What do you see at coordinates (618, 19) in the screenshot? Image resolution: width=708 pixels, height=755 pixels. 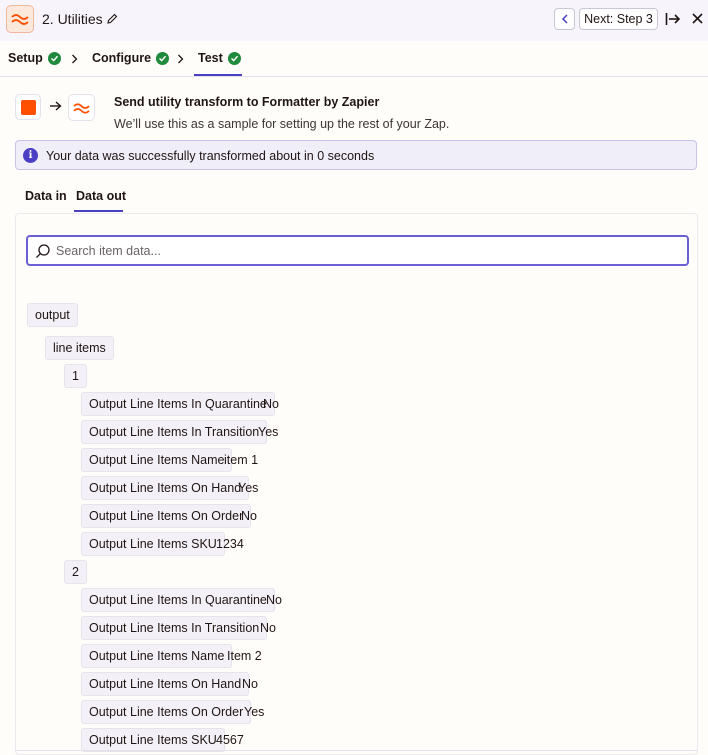 I see `next-step-button: Next: Step 3` at bounding box center [618, 19].